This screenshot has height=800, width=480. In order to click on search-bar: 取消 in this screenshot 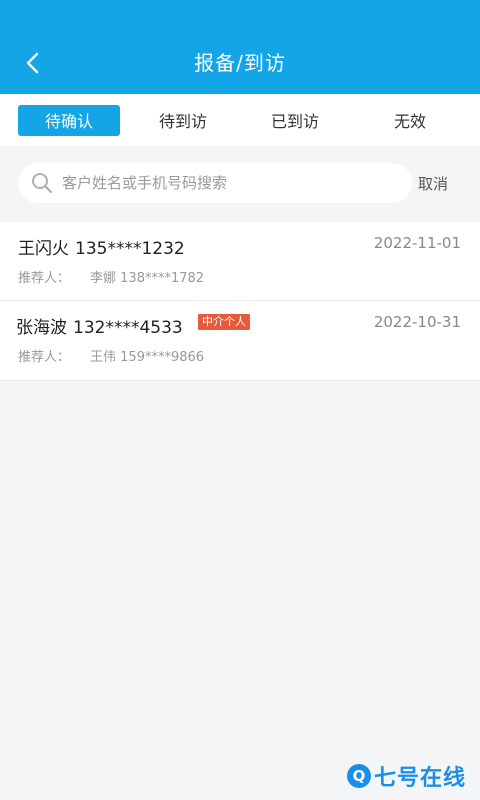, I will do `click(240, 184)`.